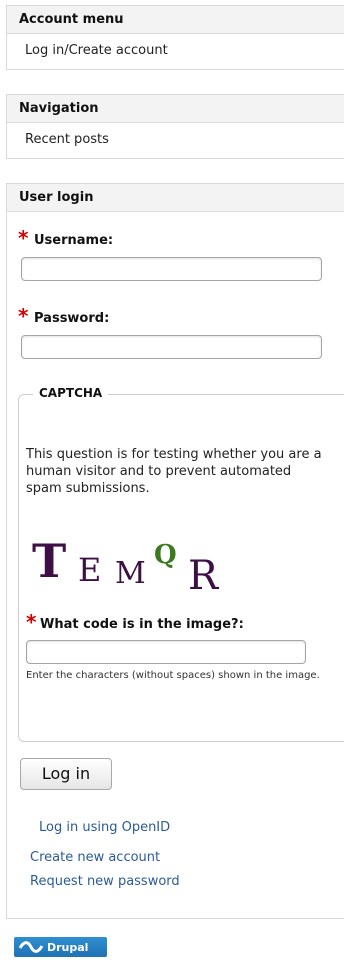 The image size is (344, 969). I want to click on svg-text: E, so click(89, 570).